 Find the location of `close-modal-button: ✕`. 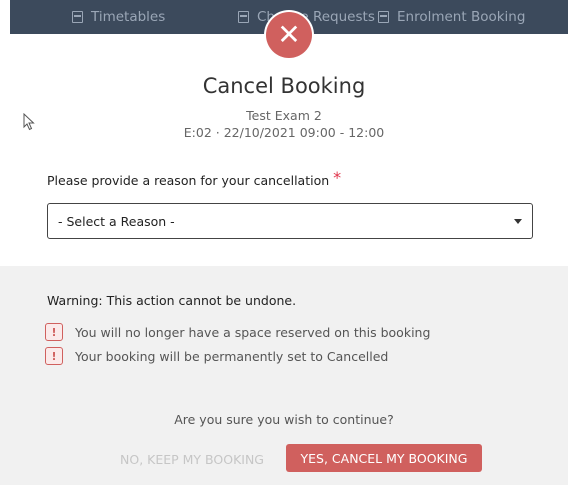

close-modal-button: ✕ is located at coordinates (289, 35).